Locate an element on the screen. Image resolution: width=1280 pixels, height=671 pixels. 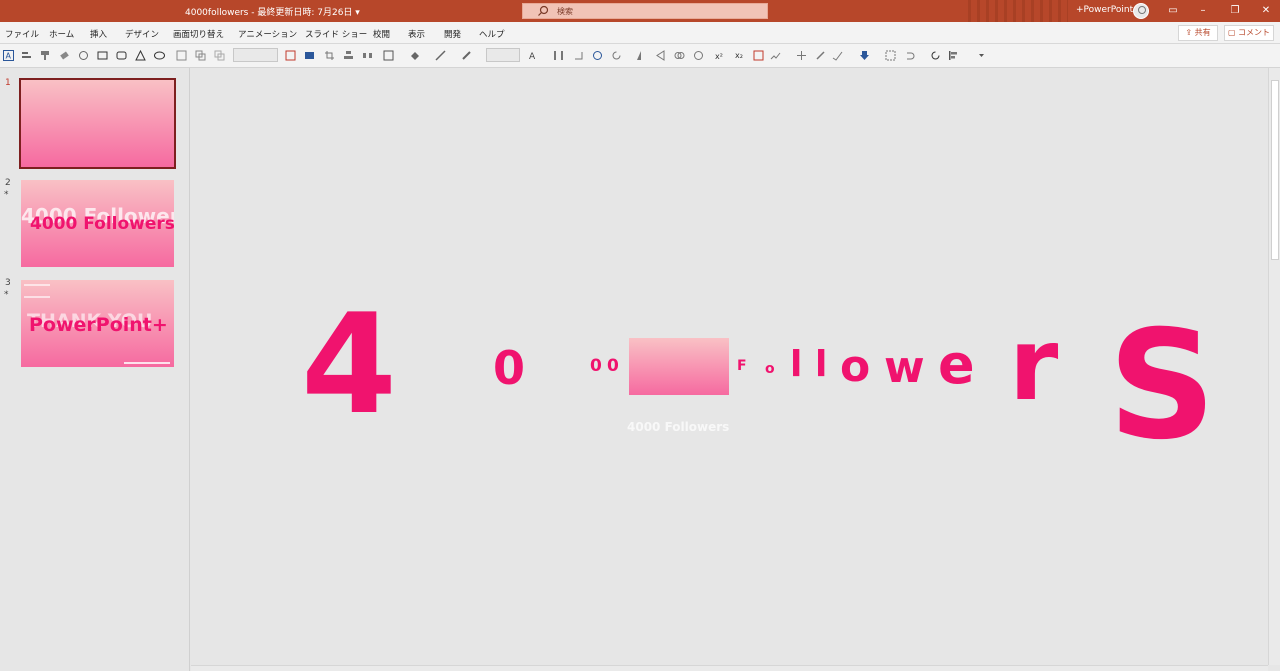
comment-label: コメント is located at coordinates (1254, 32).